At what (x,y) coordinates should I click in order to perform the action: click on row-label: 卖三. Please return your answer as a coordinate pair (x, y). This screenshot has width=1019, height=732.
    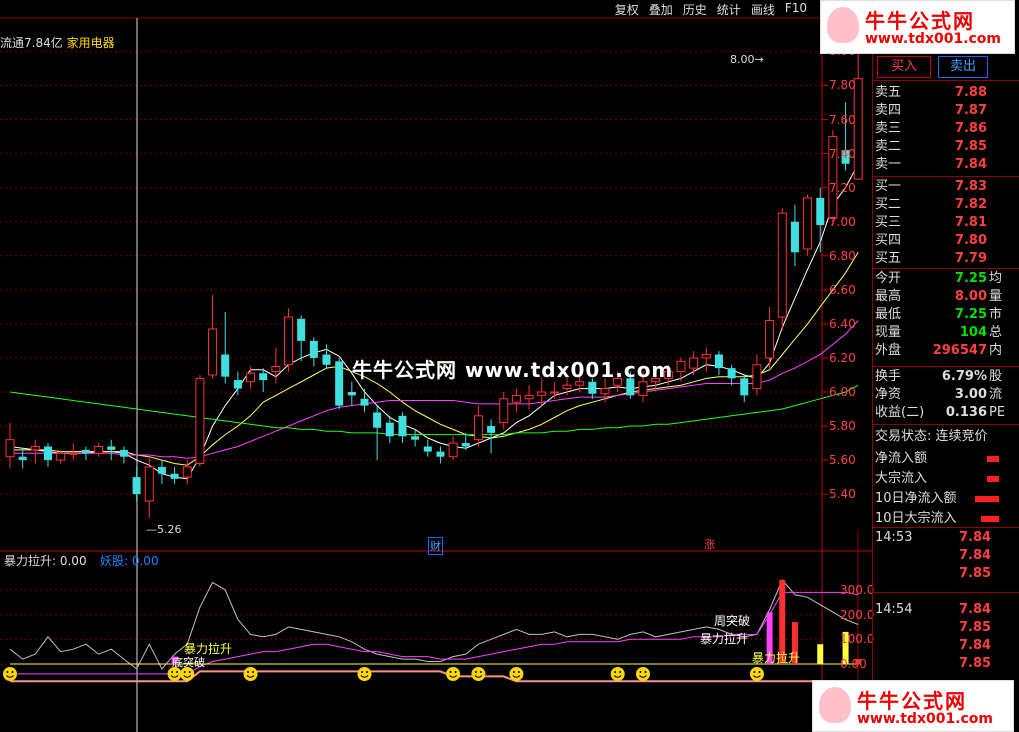
    Looking at the image, I should click on (888, 128).